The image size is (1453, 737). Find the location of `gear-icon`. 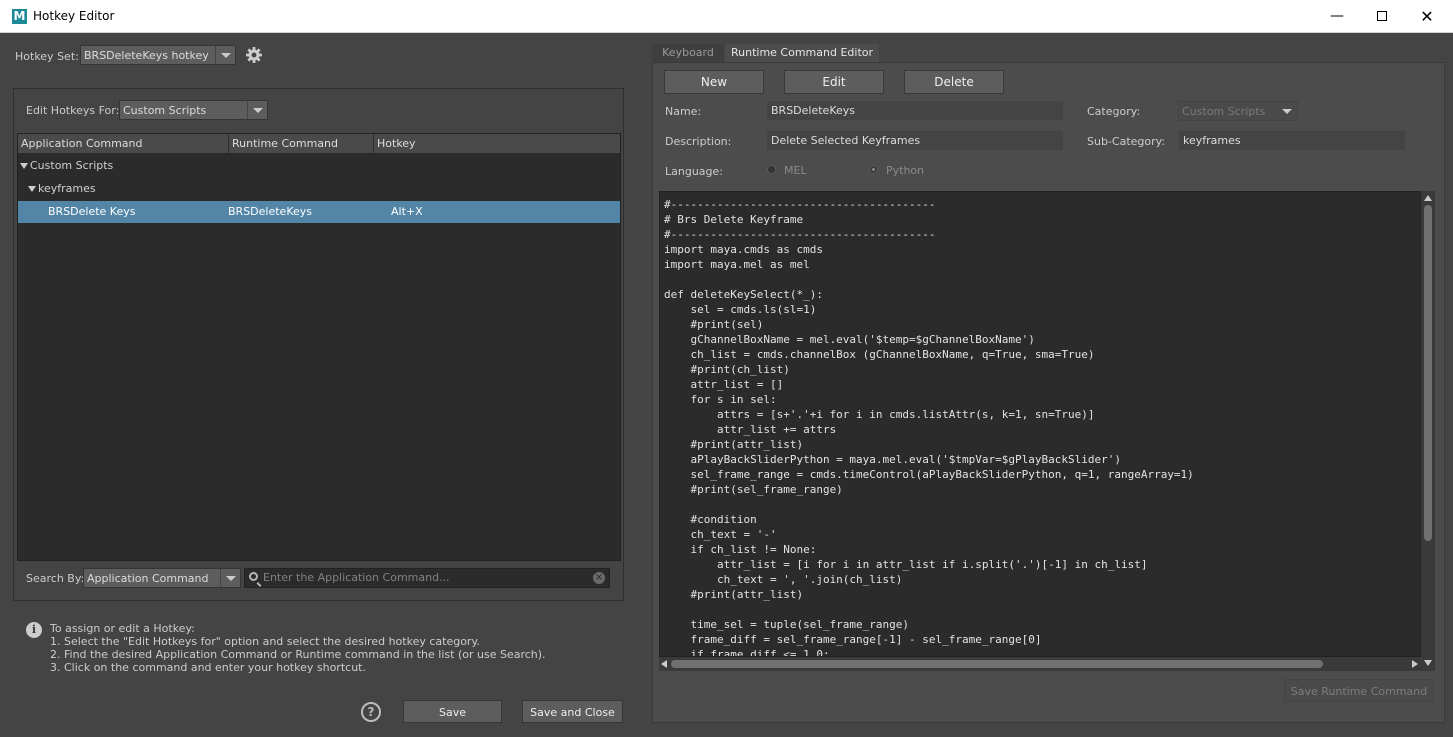

gear-icon is located at coordinates (254, 55).